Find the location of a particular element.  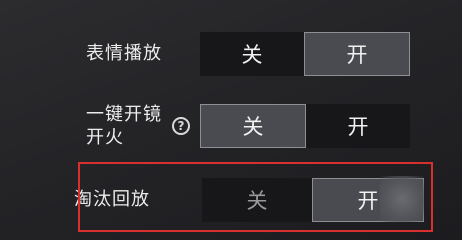

quick-scope-fire-toggle: 关 开 is located at coordinates (305, 126).